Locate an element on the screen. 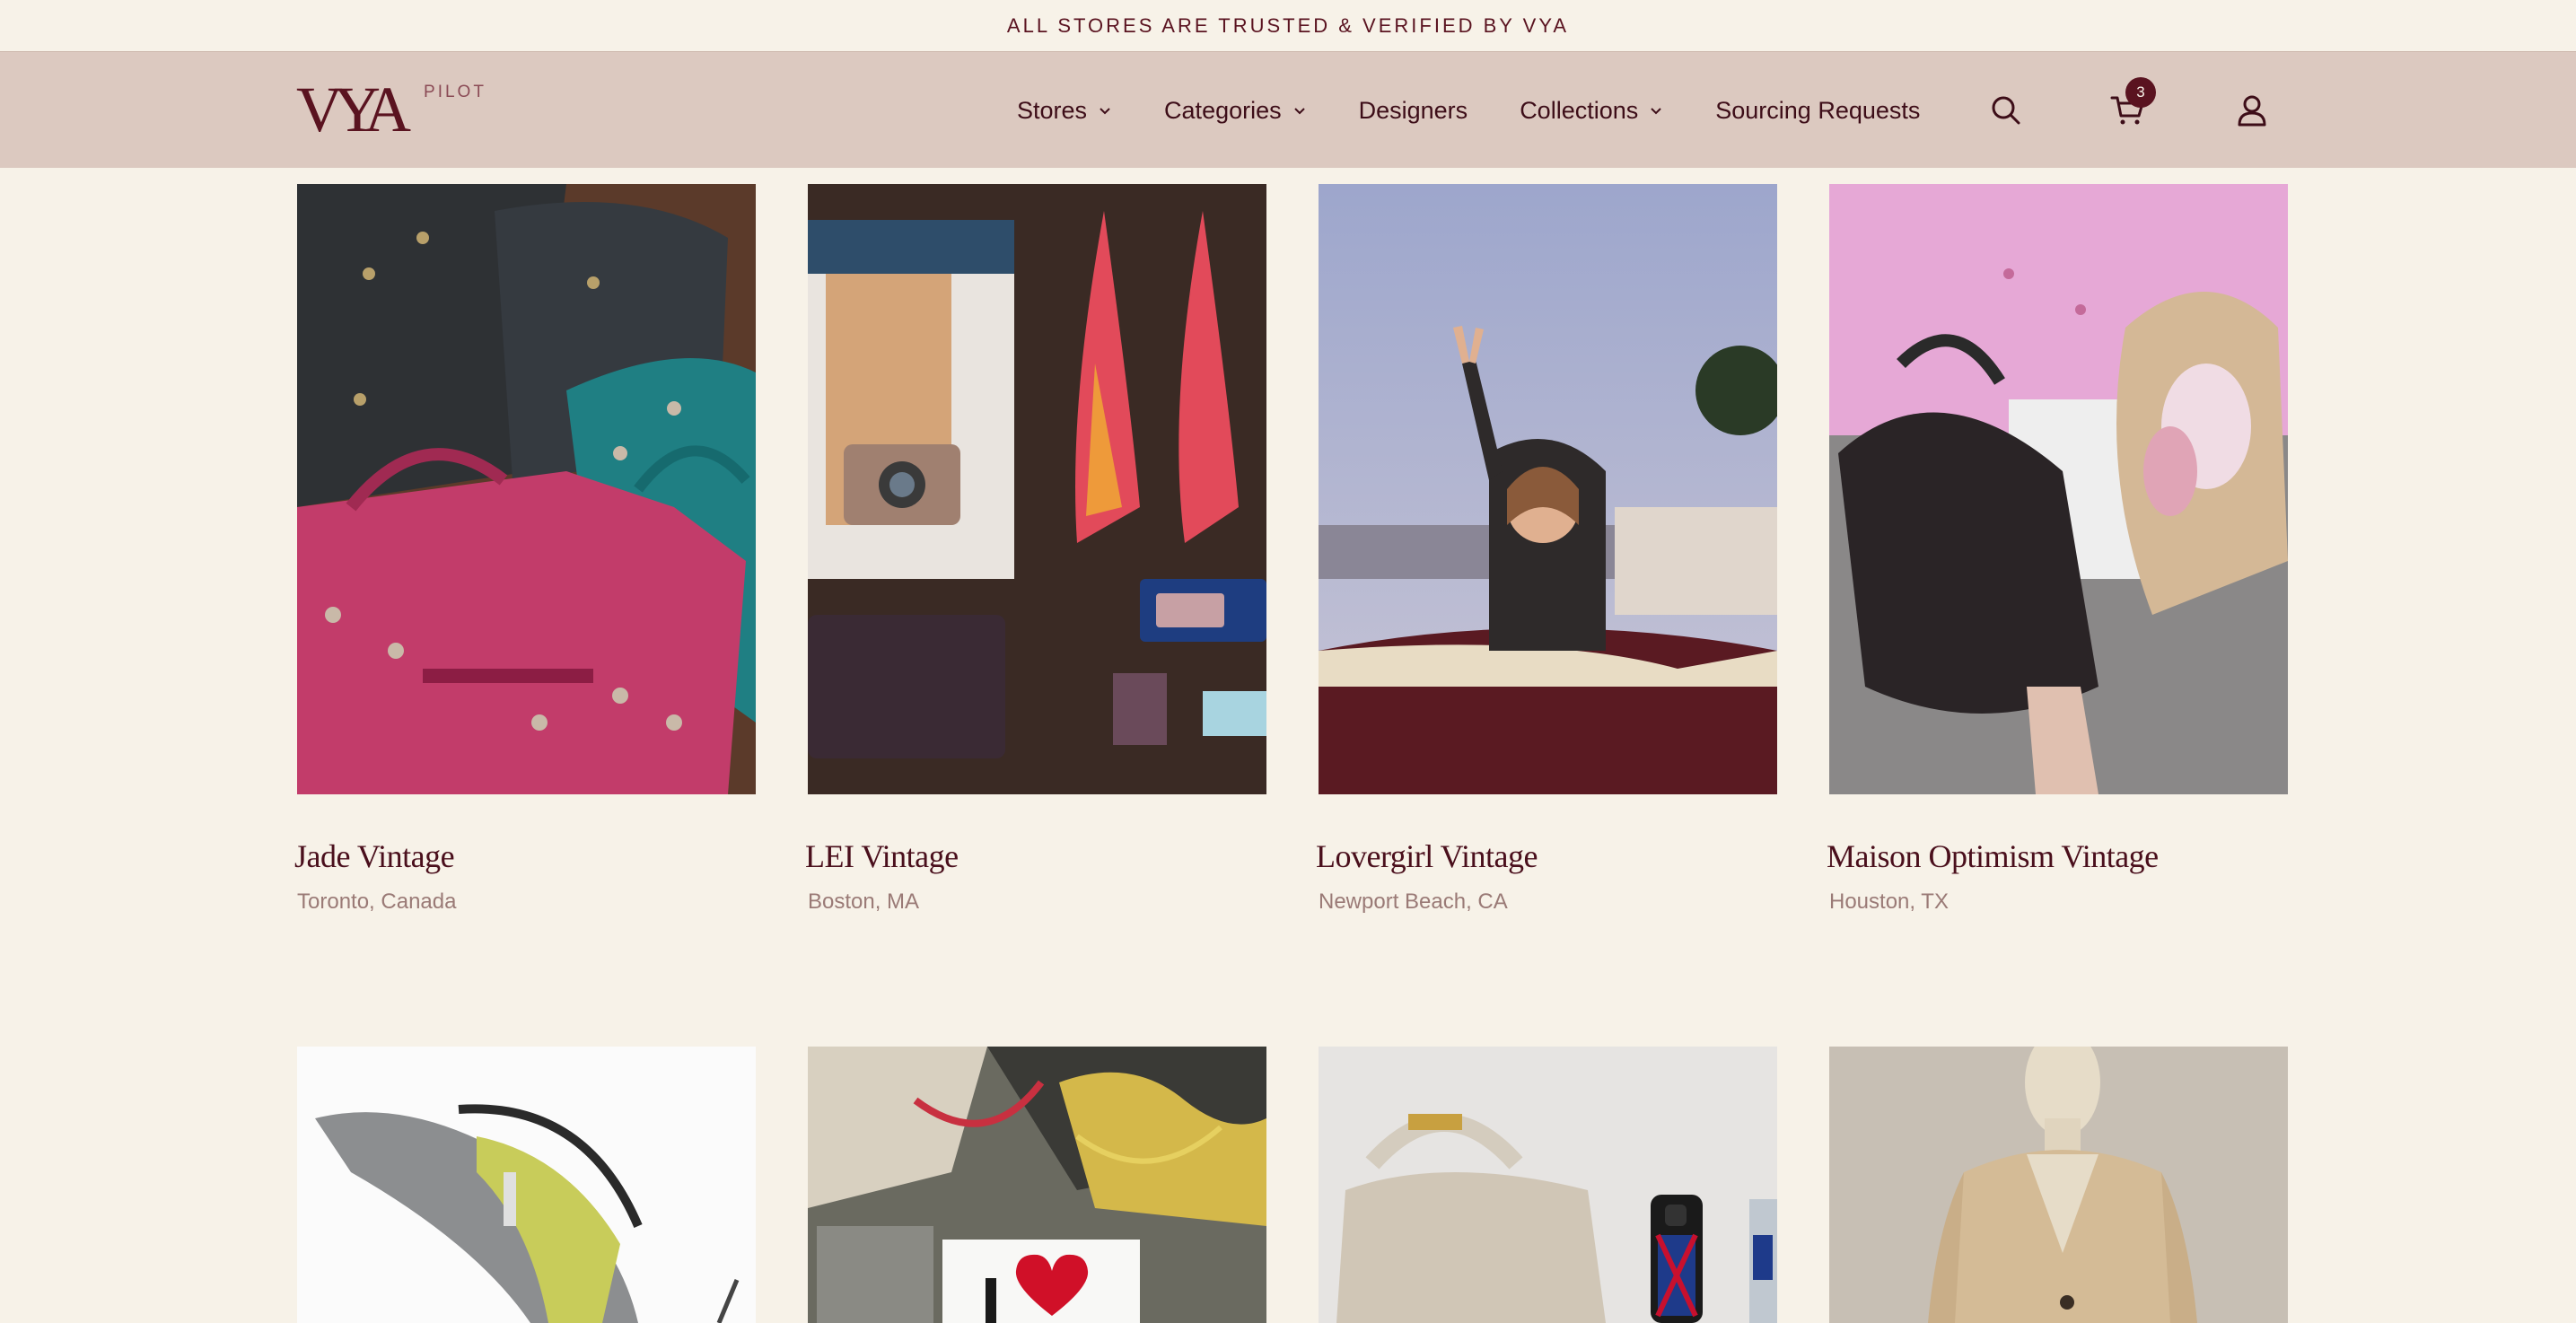  store-card-jade-vintage: Jade Vintage Toronto, Canada is located at coordinates (525, 549).